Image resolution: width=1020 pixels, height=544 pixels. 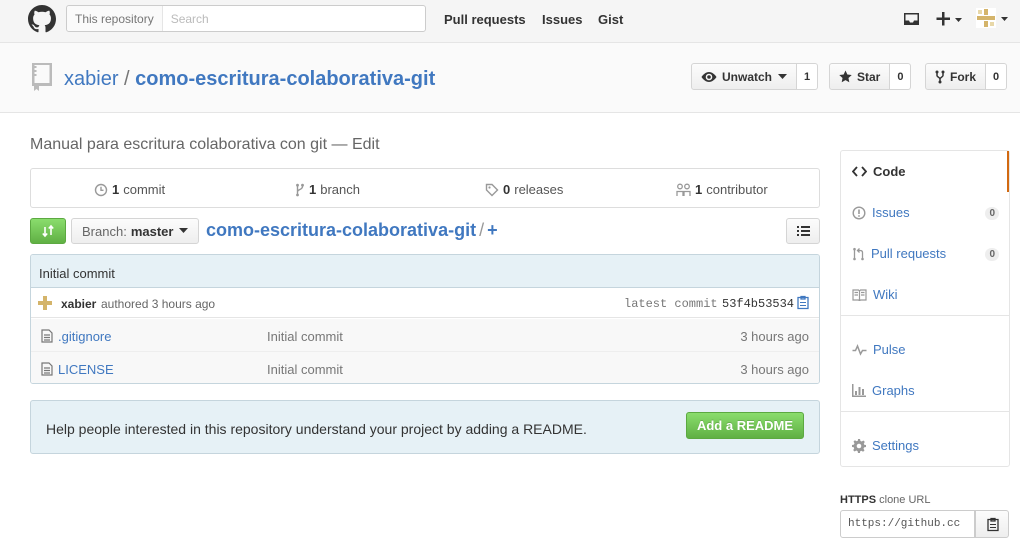 I want to click on sidebar-item-issues: Issues 0, so click(x=925, y=212).